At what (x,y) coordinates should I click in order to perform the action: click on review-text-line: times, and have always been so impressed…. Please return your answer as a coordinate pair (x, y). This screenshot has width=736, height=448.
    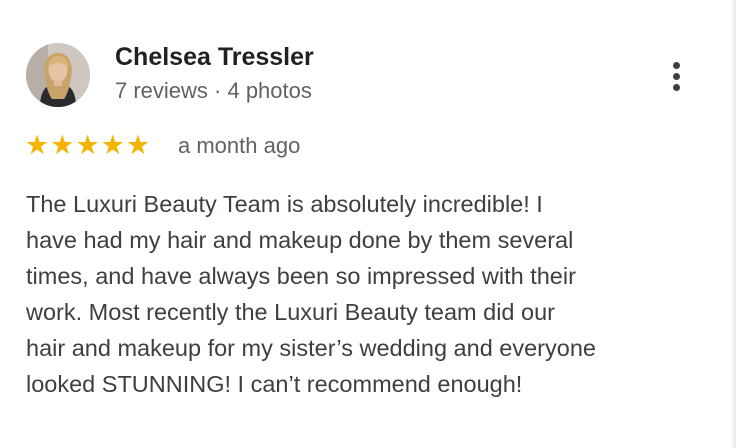
    Looking at the image, I should click on (301, 276).